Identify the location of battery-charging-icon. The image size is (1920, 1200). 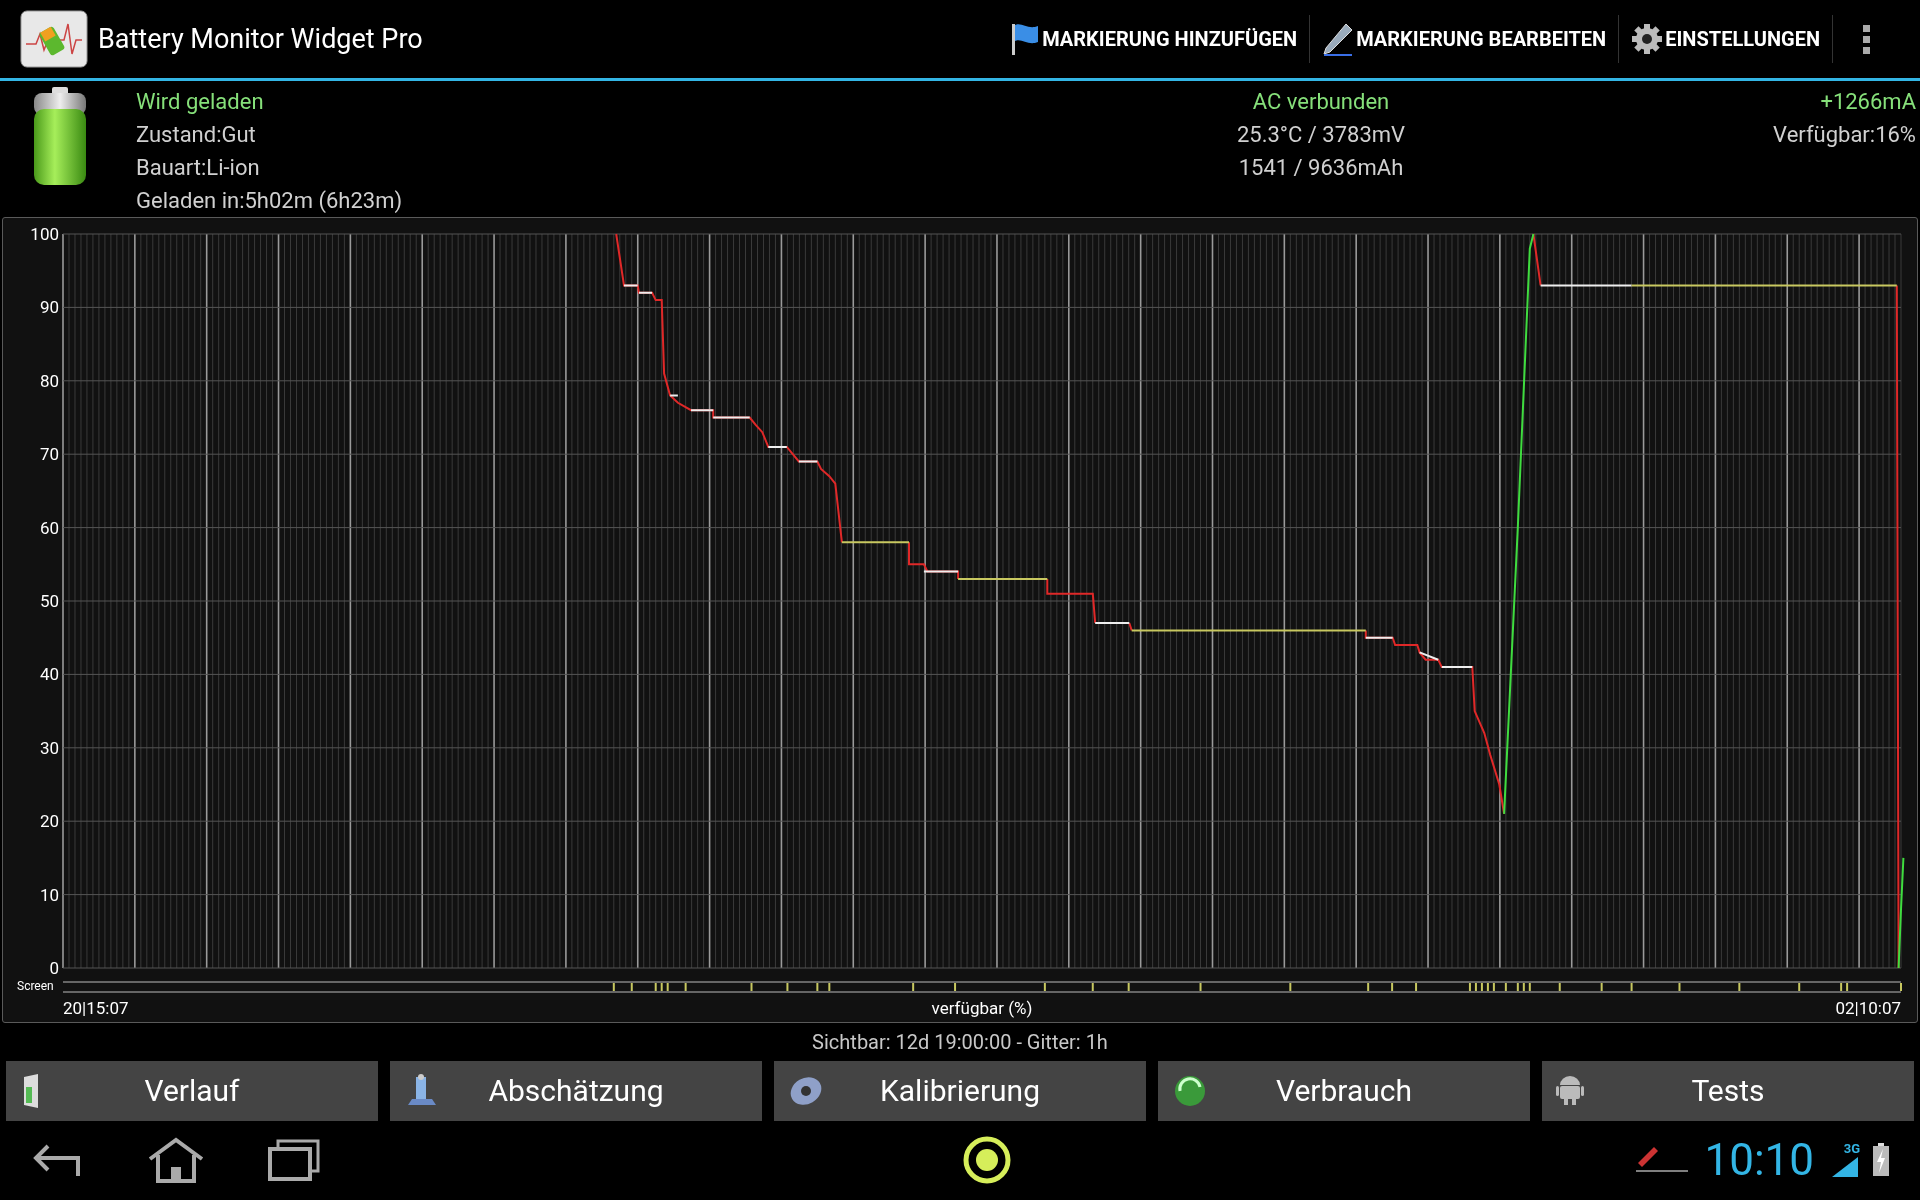
(1881, 1160).